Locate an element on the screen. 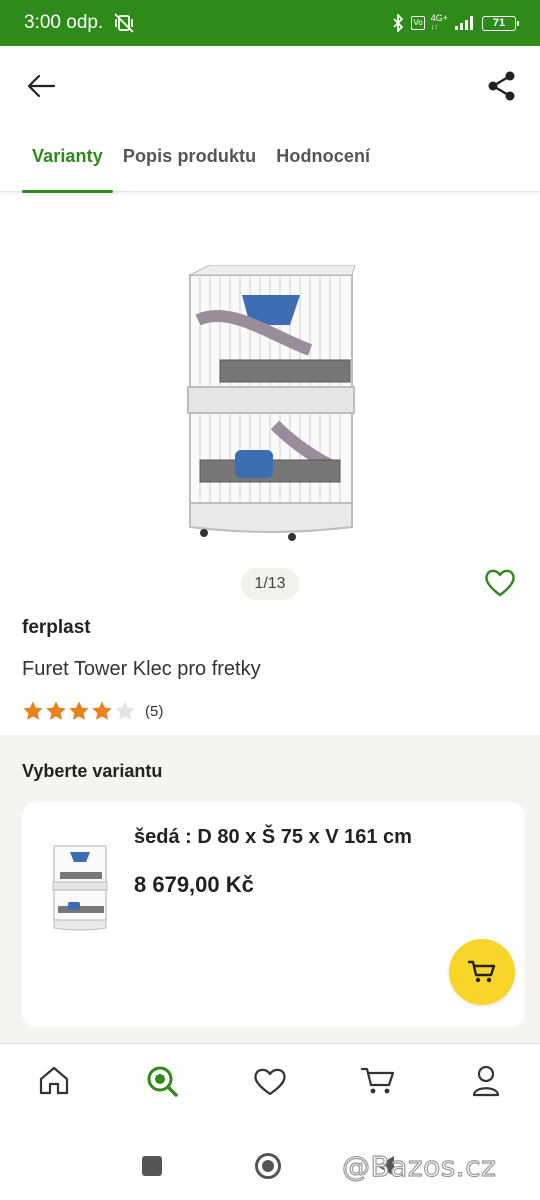 This screenshot has height=1200, width=540. product-image is located at coordinates (270, 407).